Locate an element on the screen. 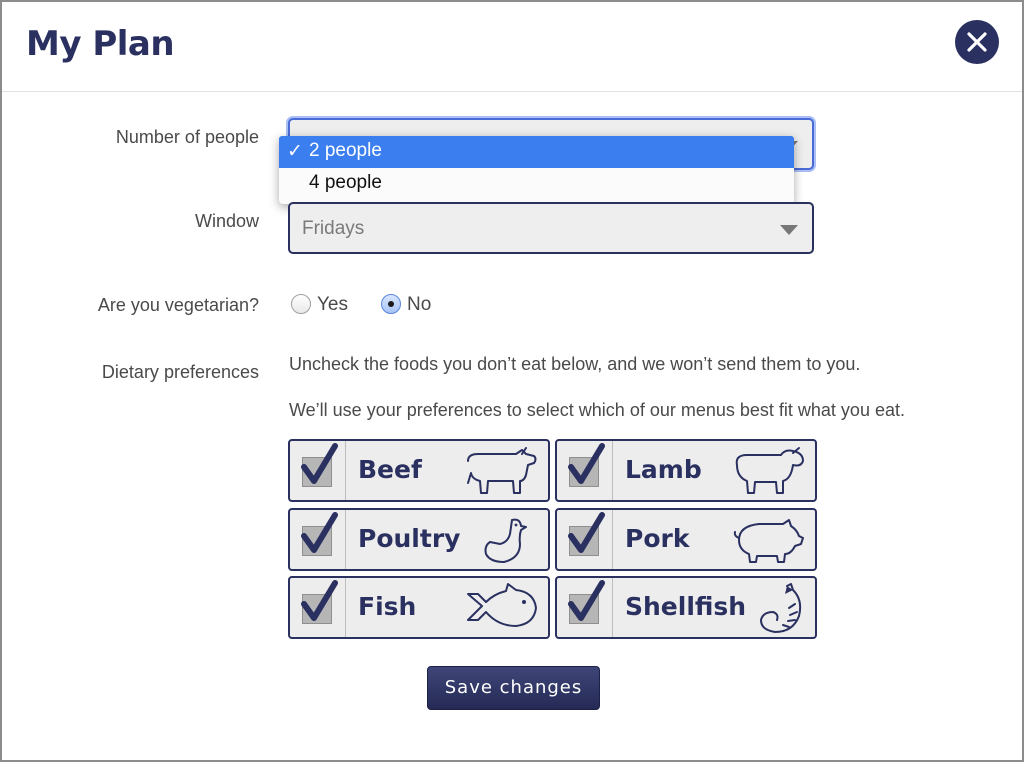 Image resolution: width=1024 pixels, height=762 pixels. people-option-label: 2 people is located at coordinates (345, 150).